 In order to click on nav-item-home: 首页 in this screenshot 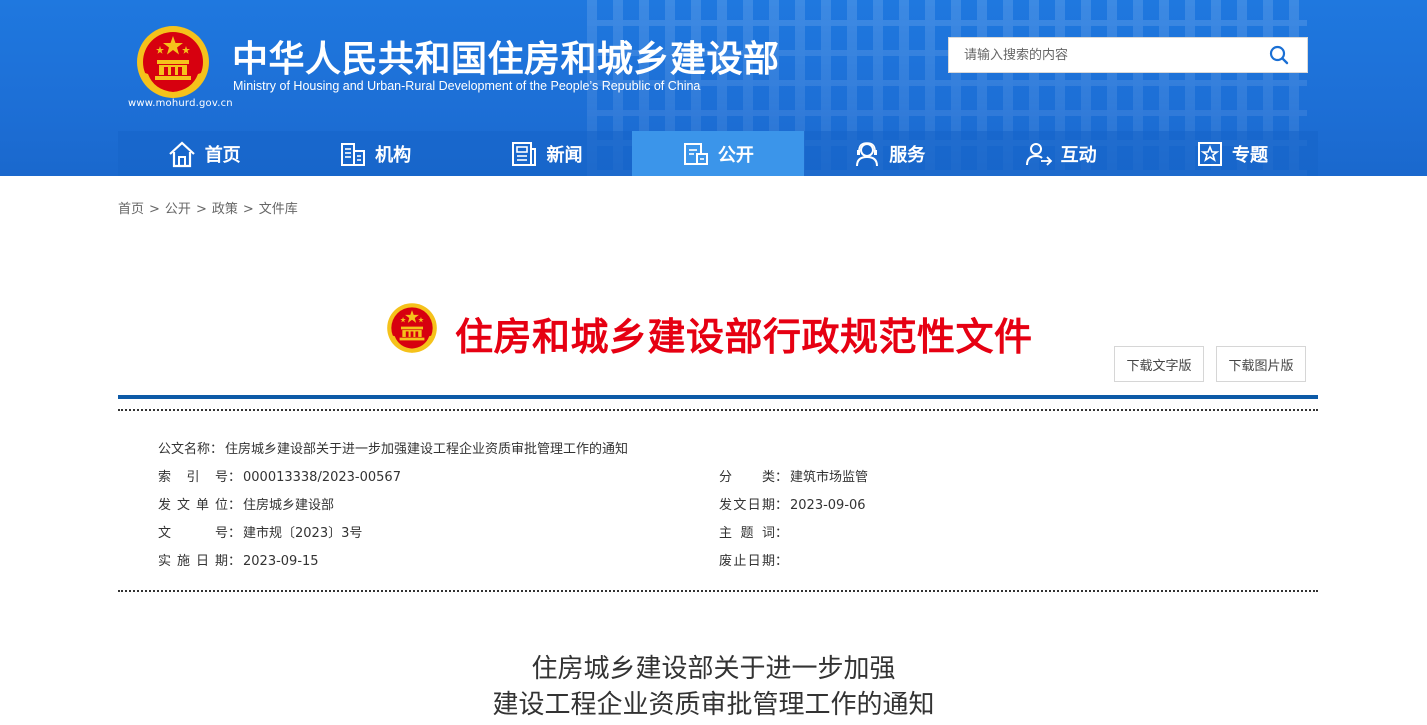, I will do `click(203, 153)`.